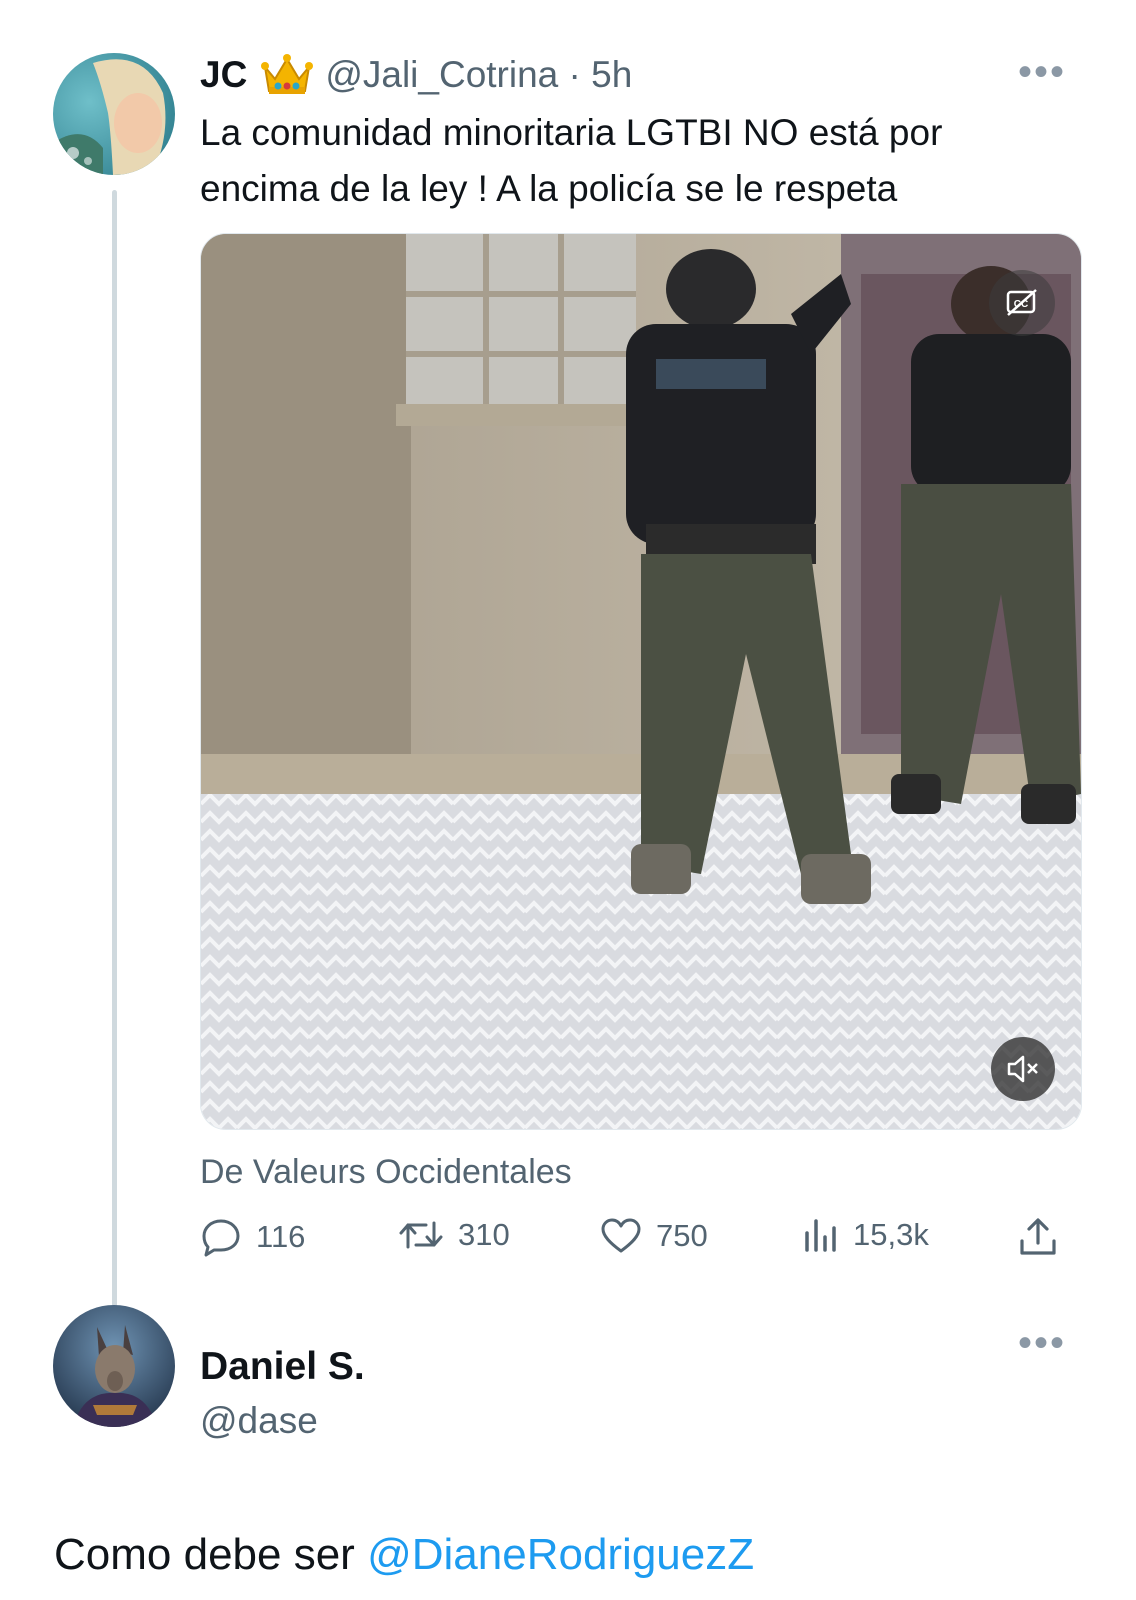  Describe the element at coordinates (454, 1235) in the screenshot. I see `retweet-button: 310` at that location.